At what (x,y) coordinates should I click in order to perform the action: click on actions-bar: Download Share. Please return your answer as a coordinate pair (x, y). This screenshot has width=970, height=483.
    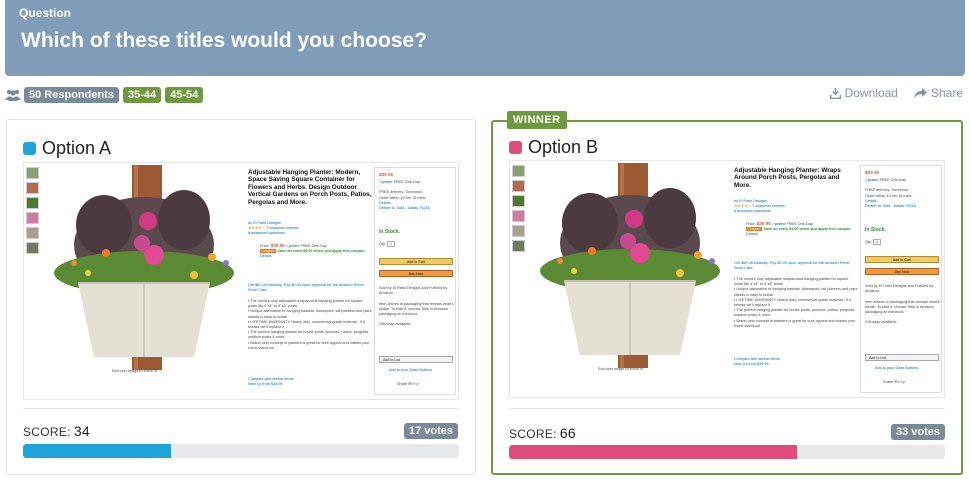
    Looking at the image, I should click on (888, 93).